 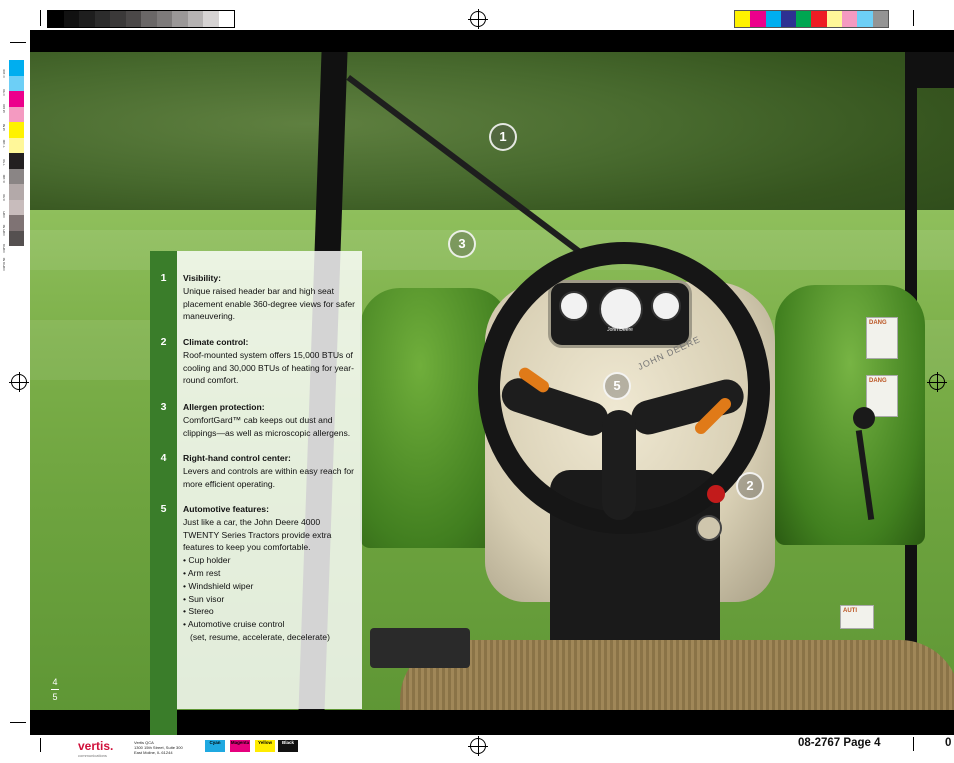 What do you see at coordinates (163, 458) in the screenshot?
I see `feature-number: 4` at bounding box center [163, 458].